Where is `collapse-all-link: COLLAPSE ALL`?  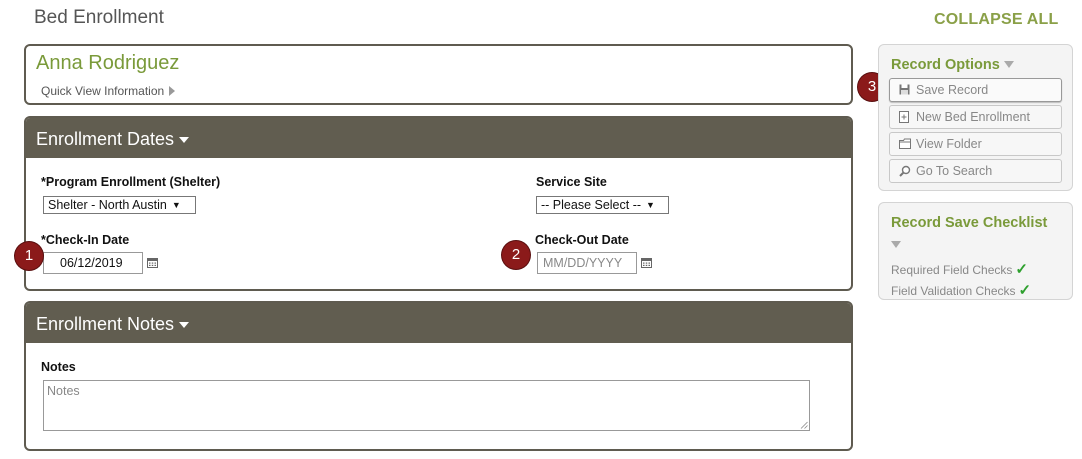
collapse-all-link: COLLAPSE ALL is located at coordinates (996, 20).